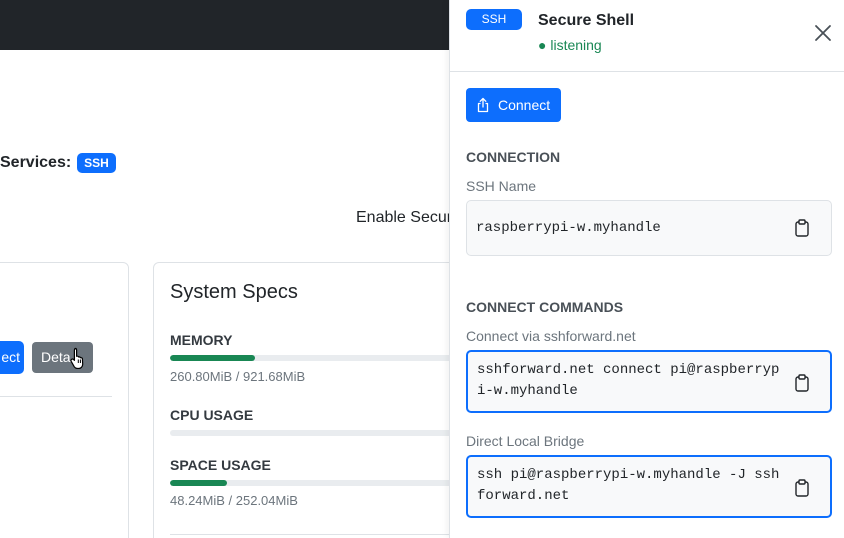 The image size is (844, 538). I want to click on space-usage-label: SPACE USAGE, so click(220, 465).